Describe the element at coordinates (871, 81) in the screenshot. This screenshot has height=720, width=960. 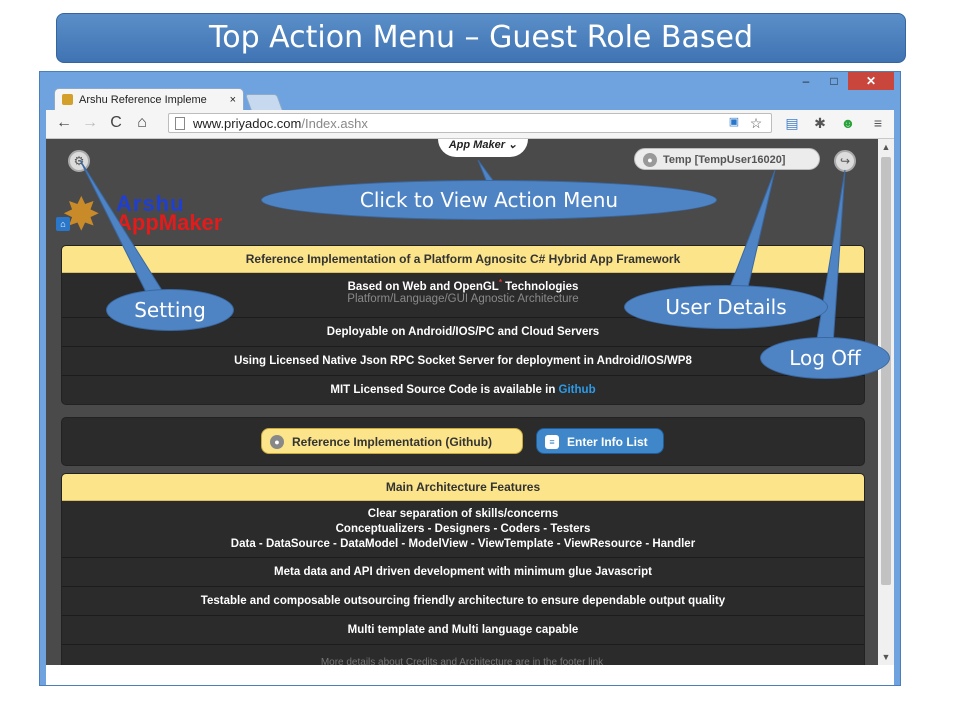
I see `close-window-button: ✕` at that location.